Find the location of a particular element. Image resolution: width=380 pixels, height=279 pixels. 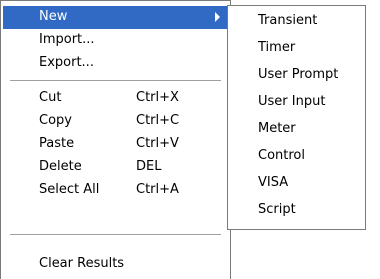

submenu-item-label: User Prompt is located at coordinates (298, 74).